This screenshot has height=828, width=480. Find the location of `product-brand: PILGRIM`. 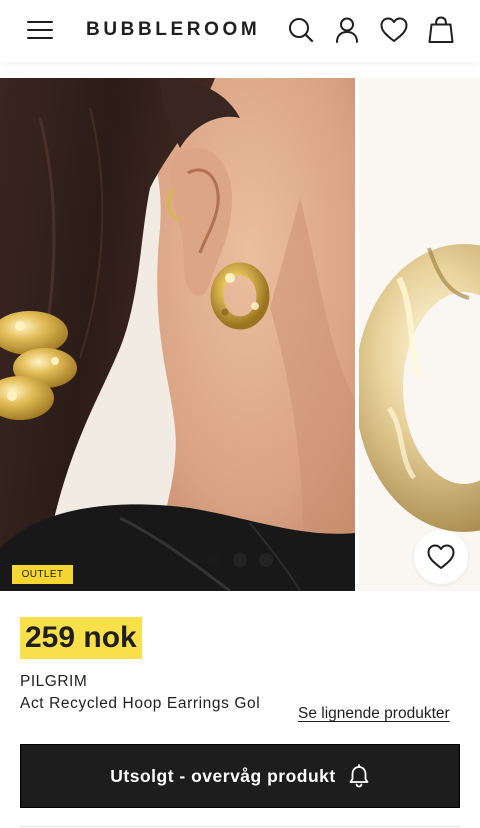

product-brand: PILGRIM is located at coordinates (53, 682).